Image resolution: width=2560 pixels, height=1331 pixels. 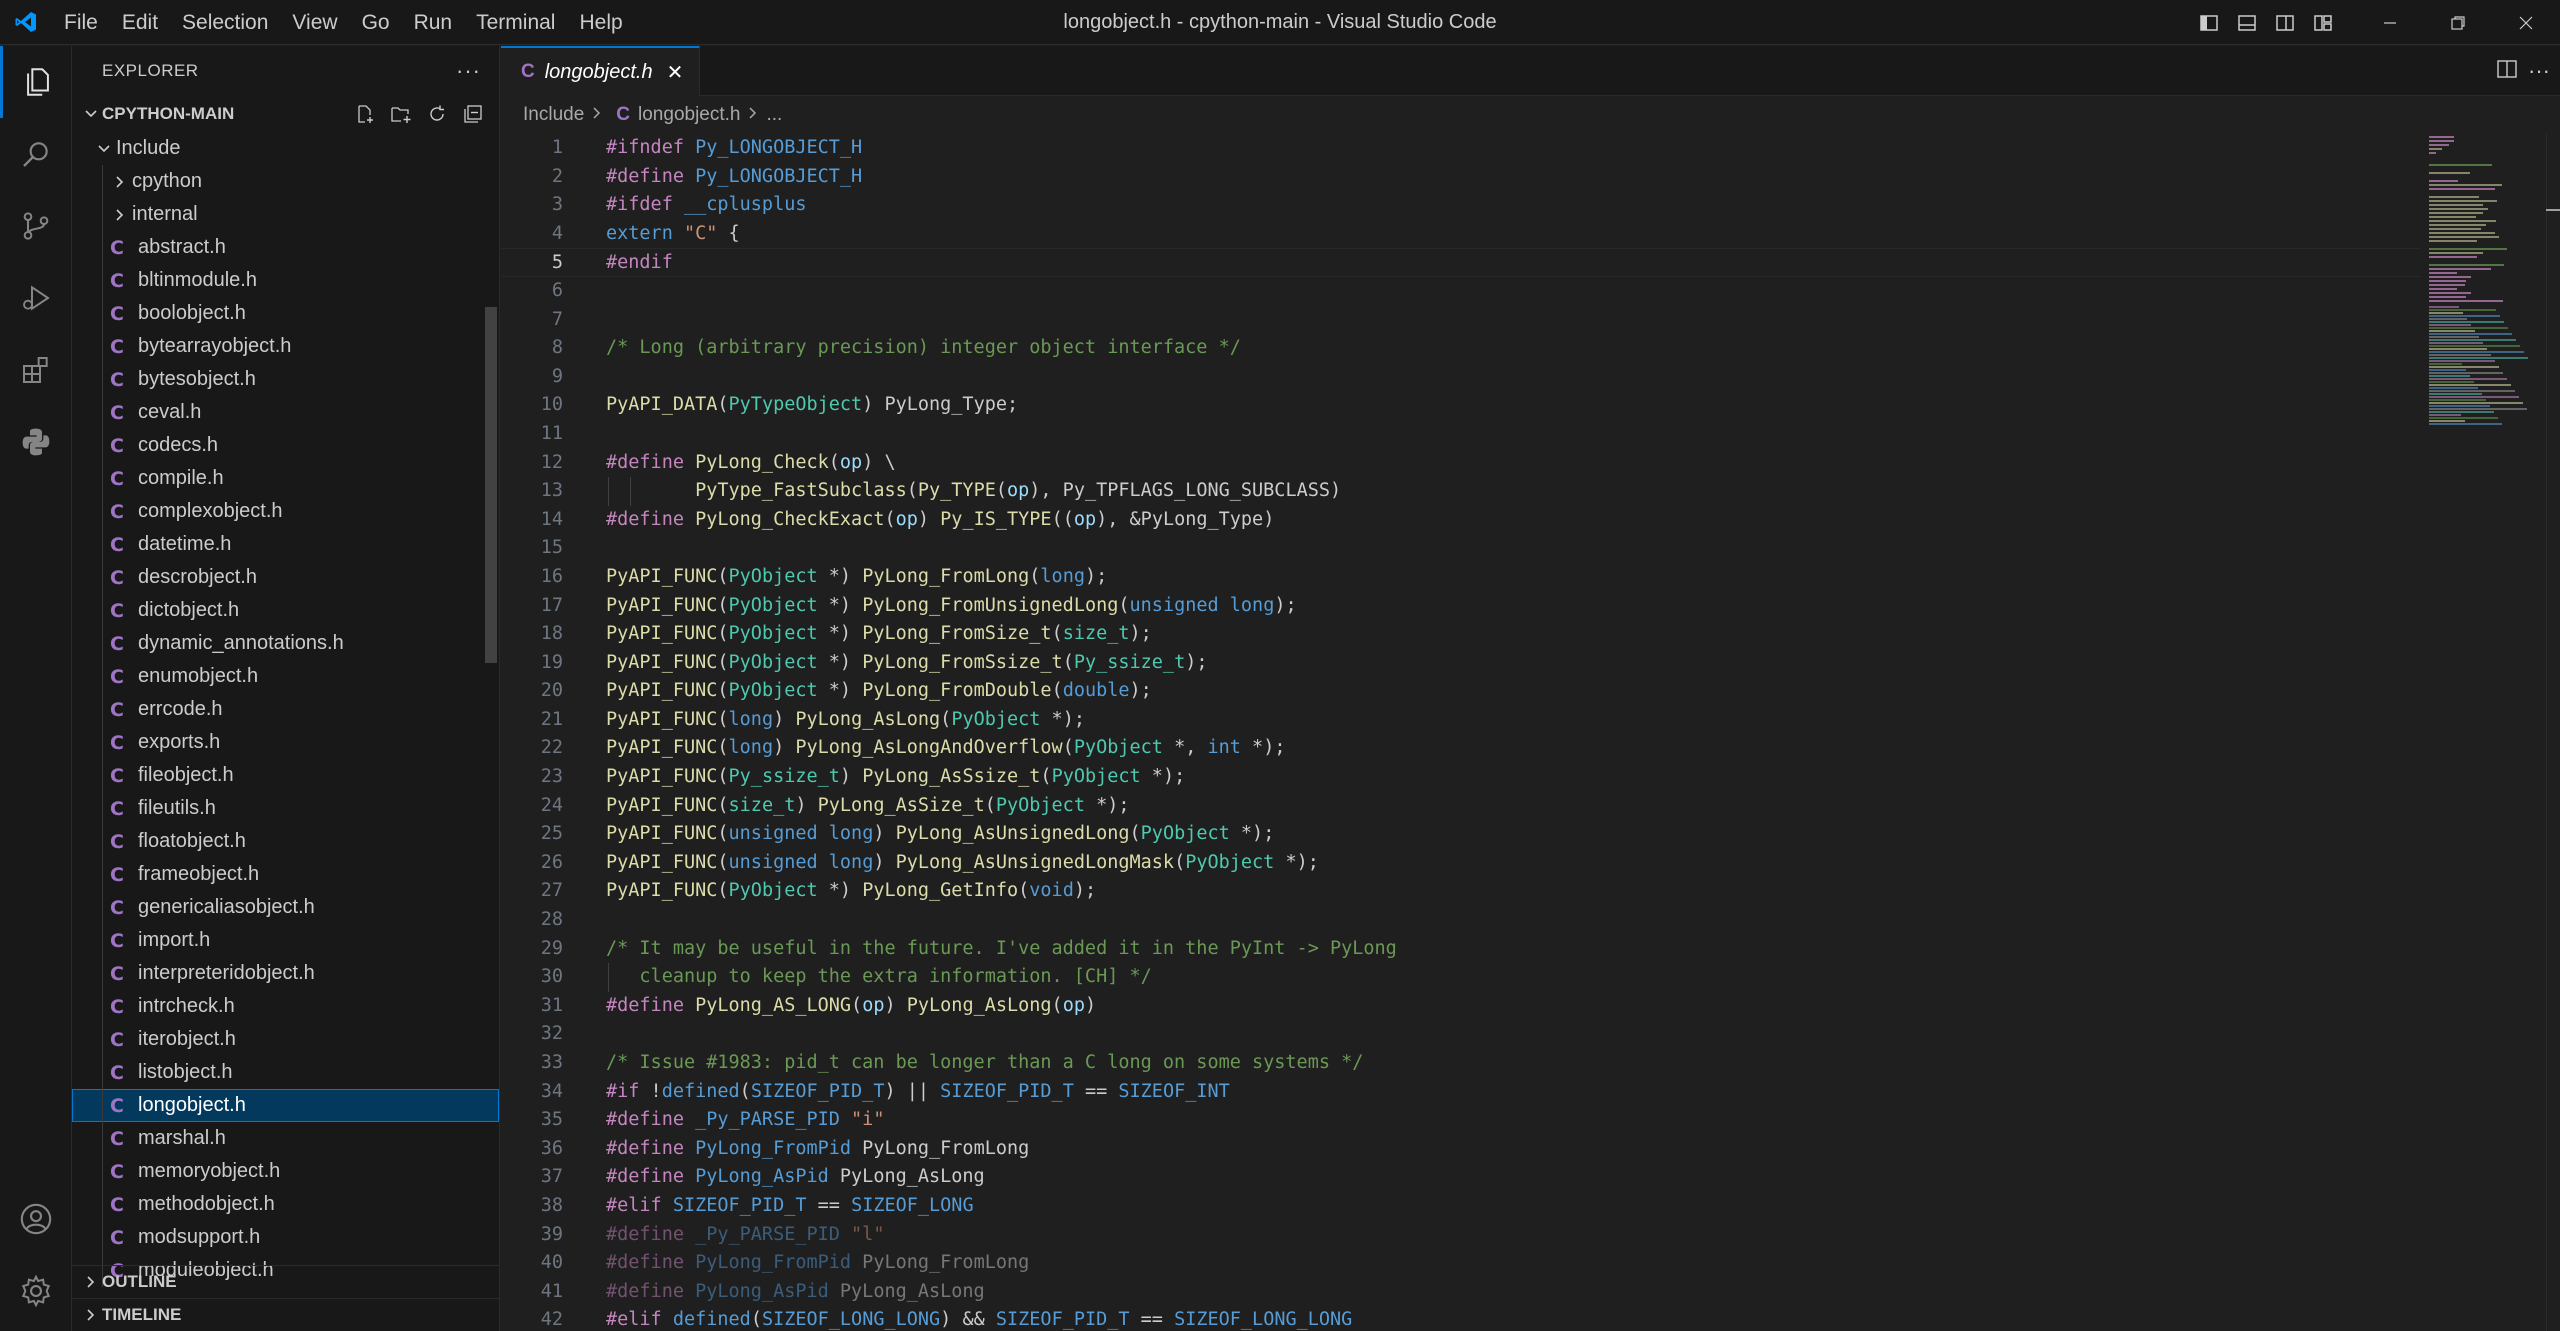 I want to click on file-item: Cmarshal.h, so click(x=285, y=1138).